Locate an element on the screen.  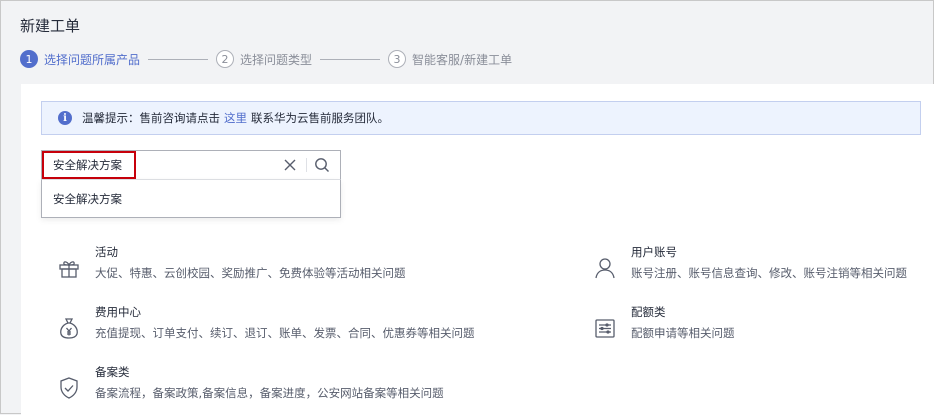
step-indicator: 1 选择问题所属产品 2 选择问题类型 3 智能客服/新建工单 is located at coordinates (266, 59).